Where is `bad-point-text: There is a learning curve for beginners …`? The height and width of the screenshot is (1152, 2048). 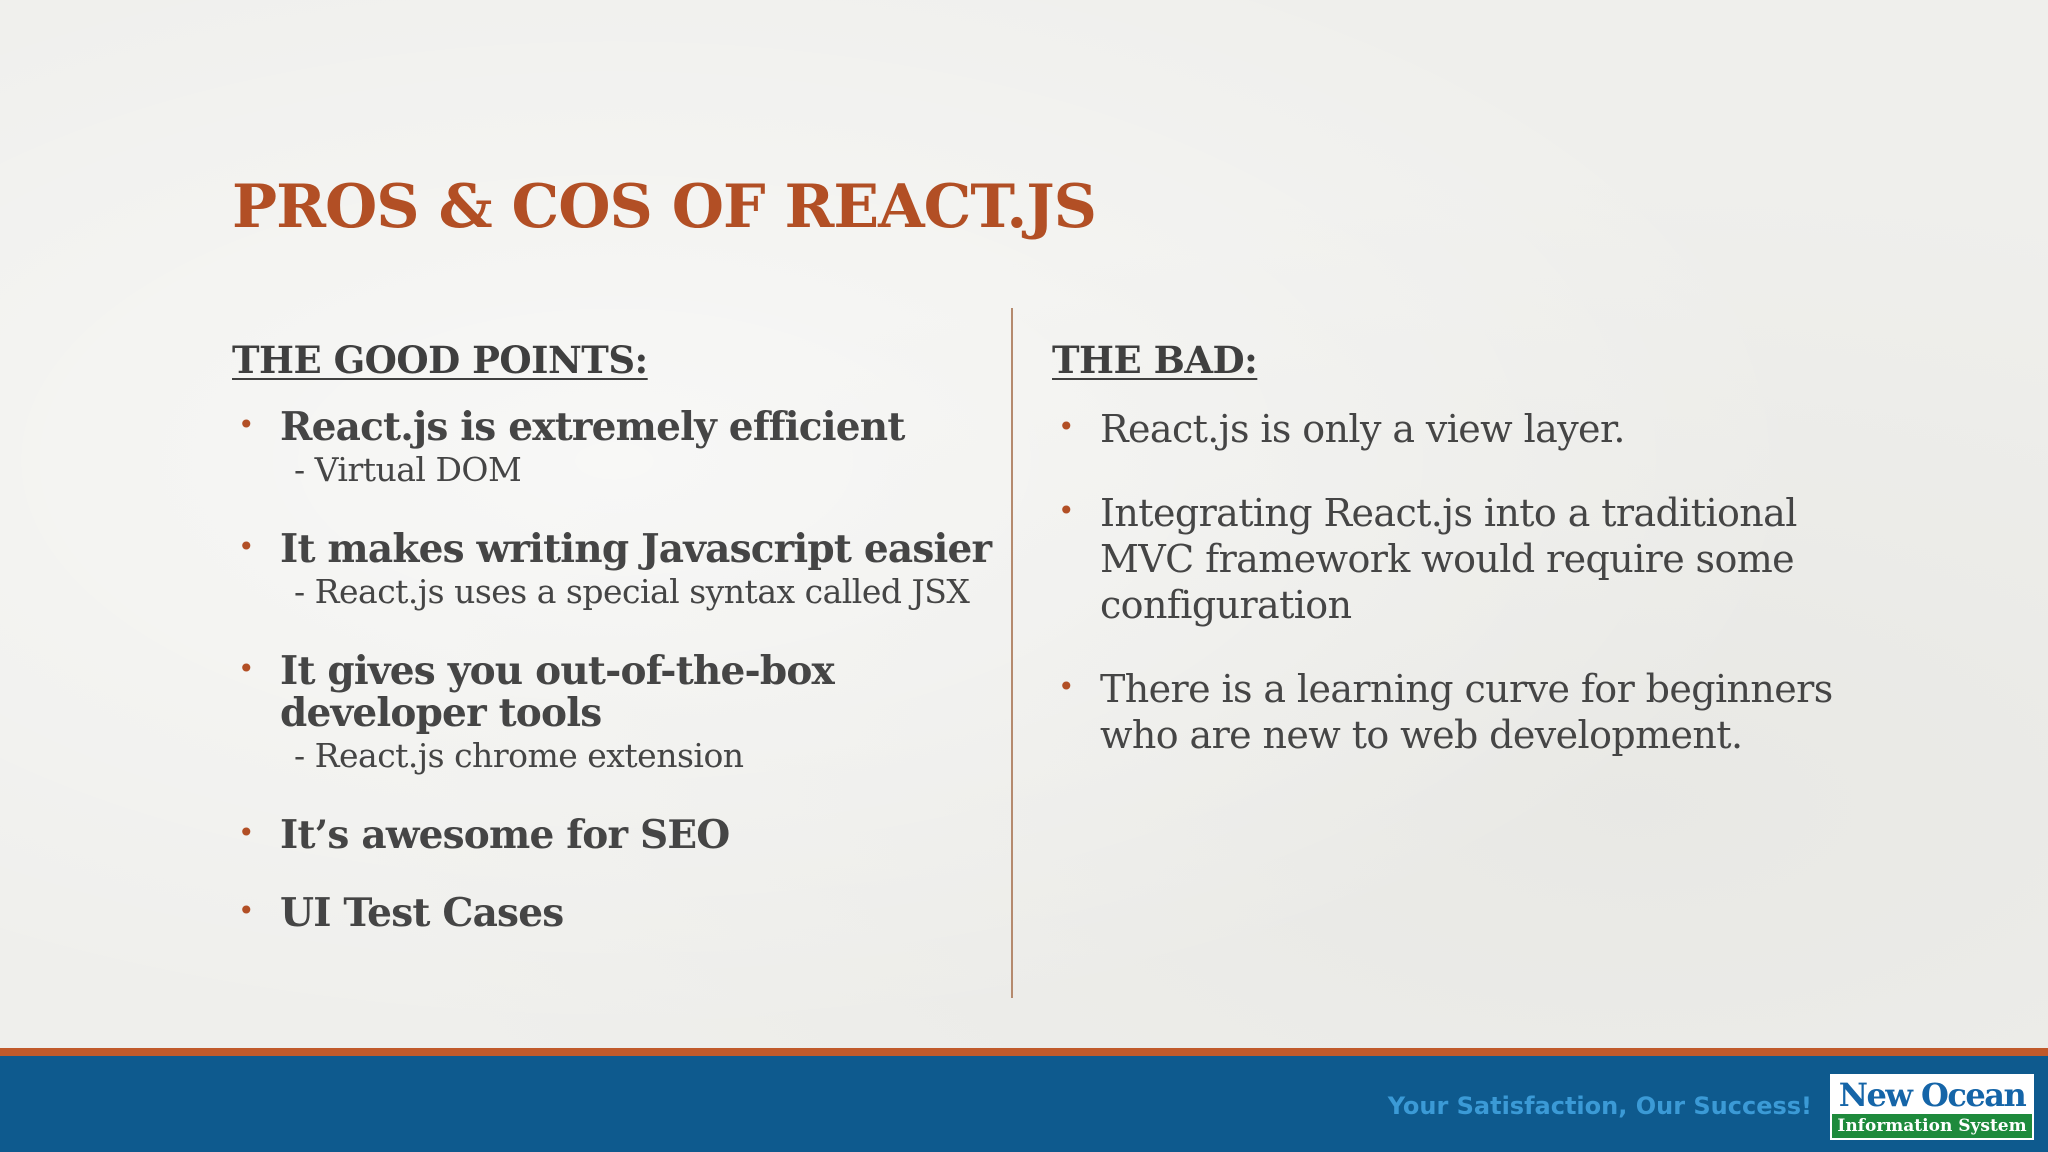 bad-point-text: There is a learning curve for beginners … is located at coordinates (1466, 712).